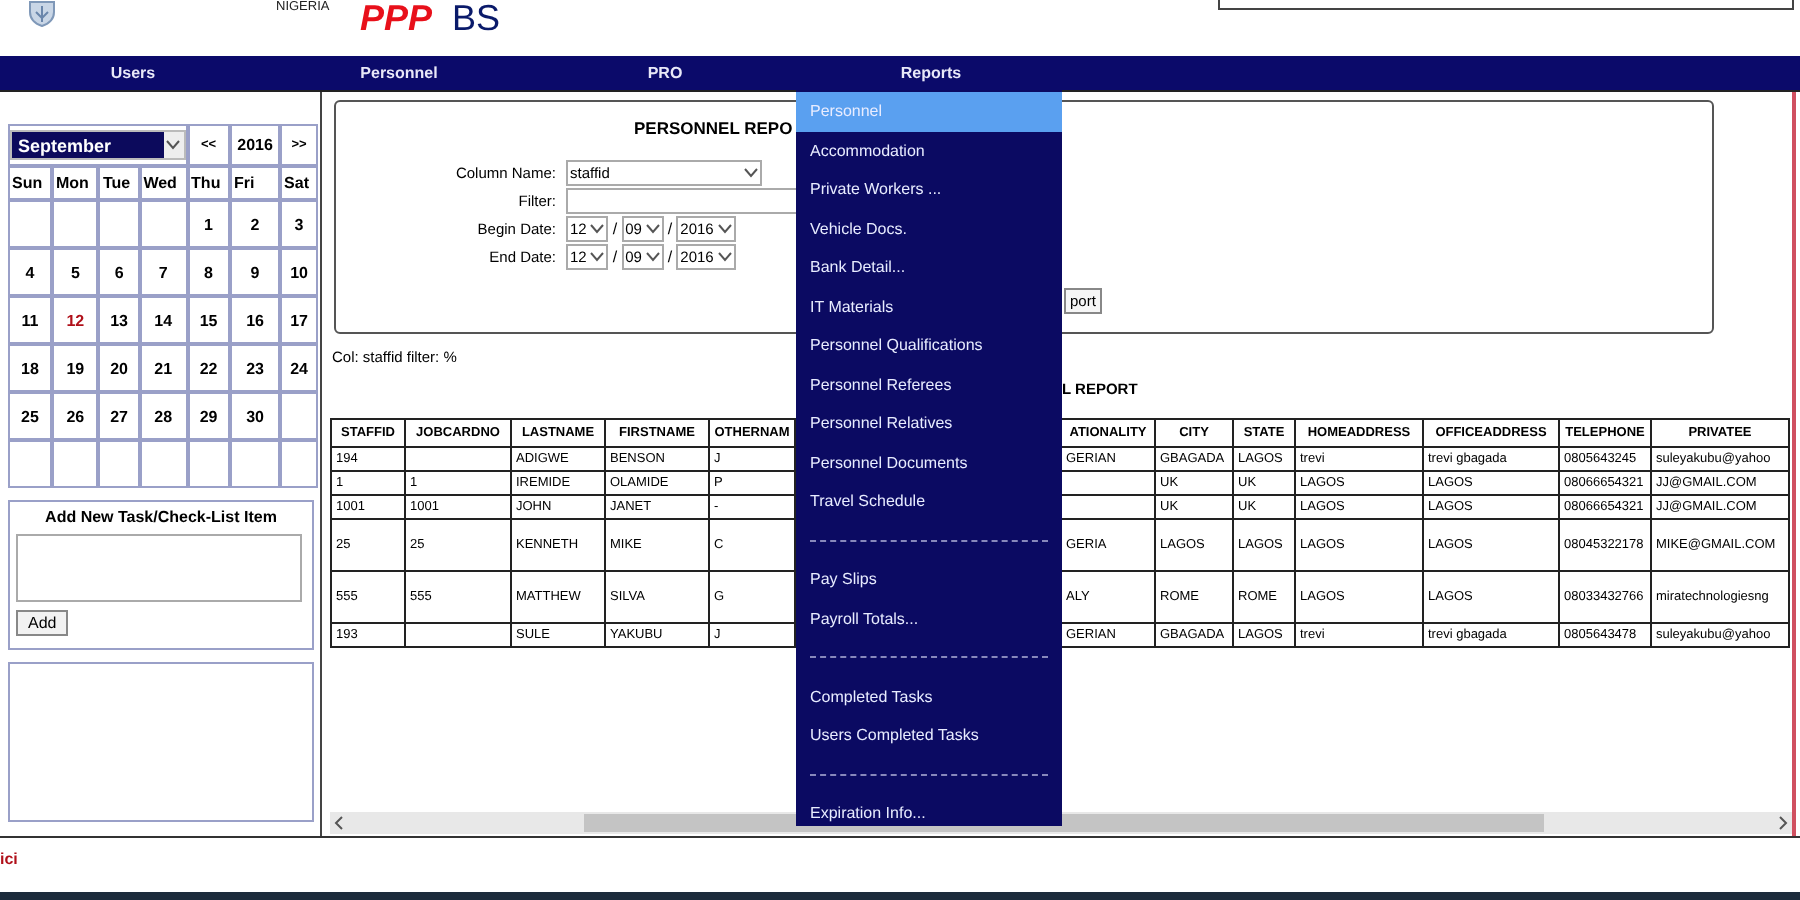 The height and width of the screenshot is (900, 1800). I want to click on weekday-label: Fri, so click(255, 183).